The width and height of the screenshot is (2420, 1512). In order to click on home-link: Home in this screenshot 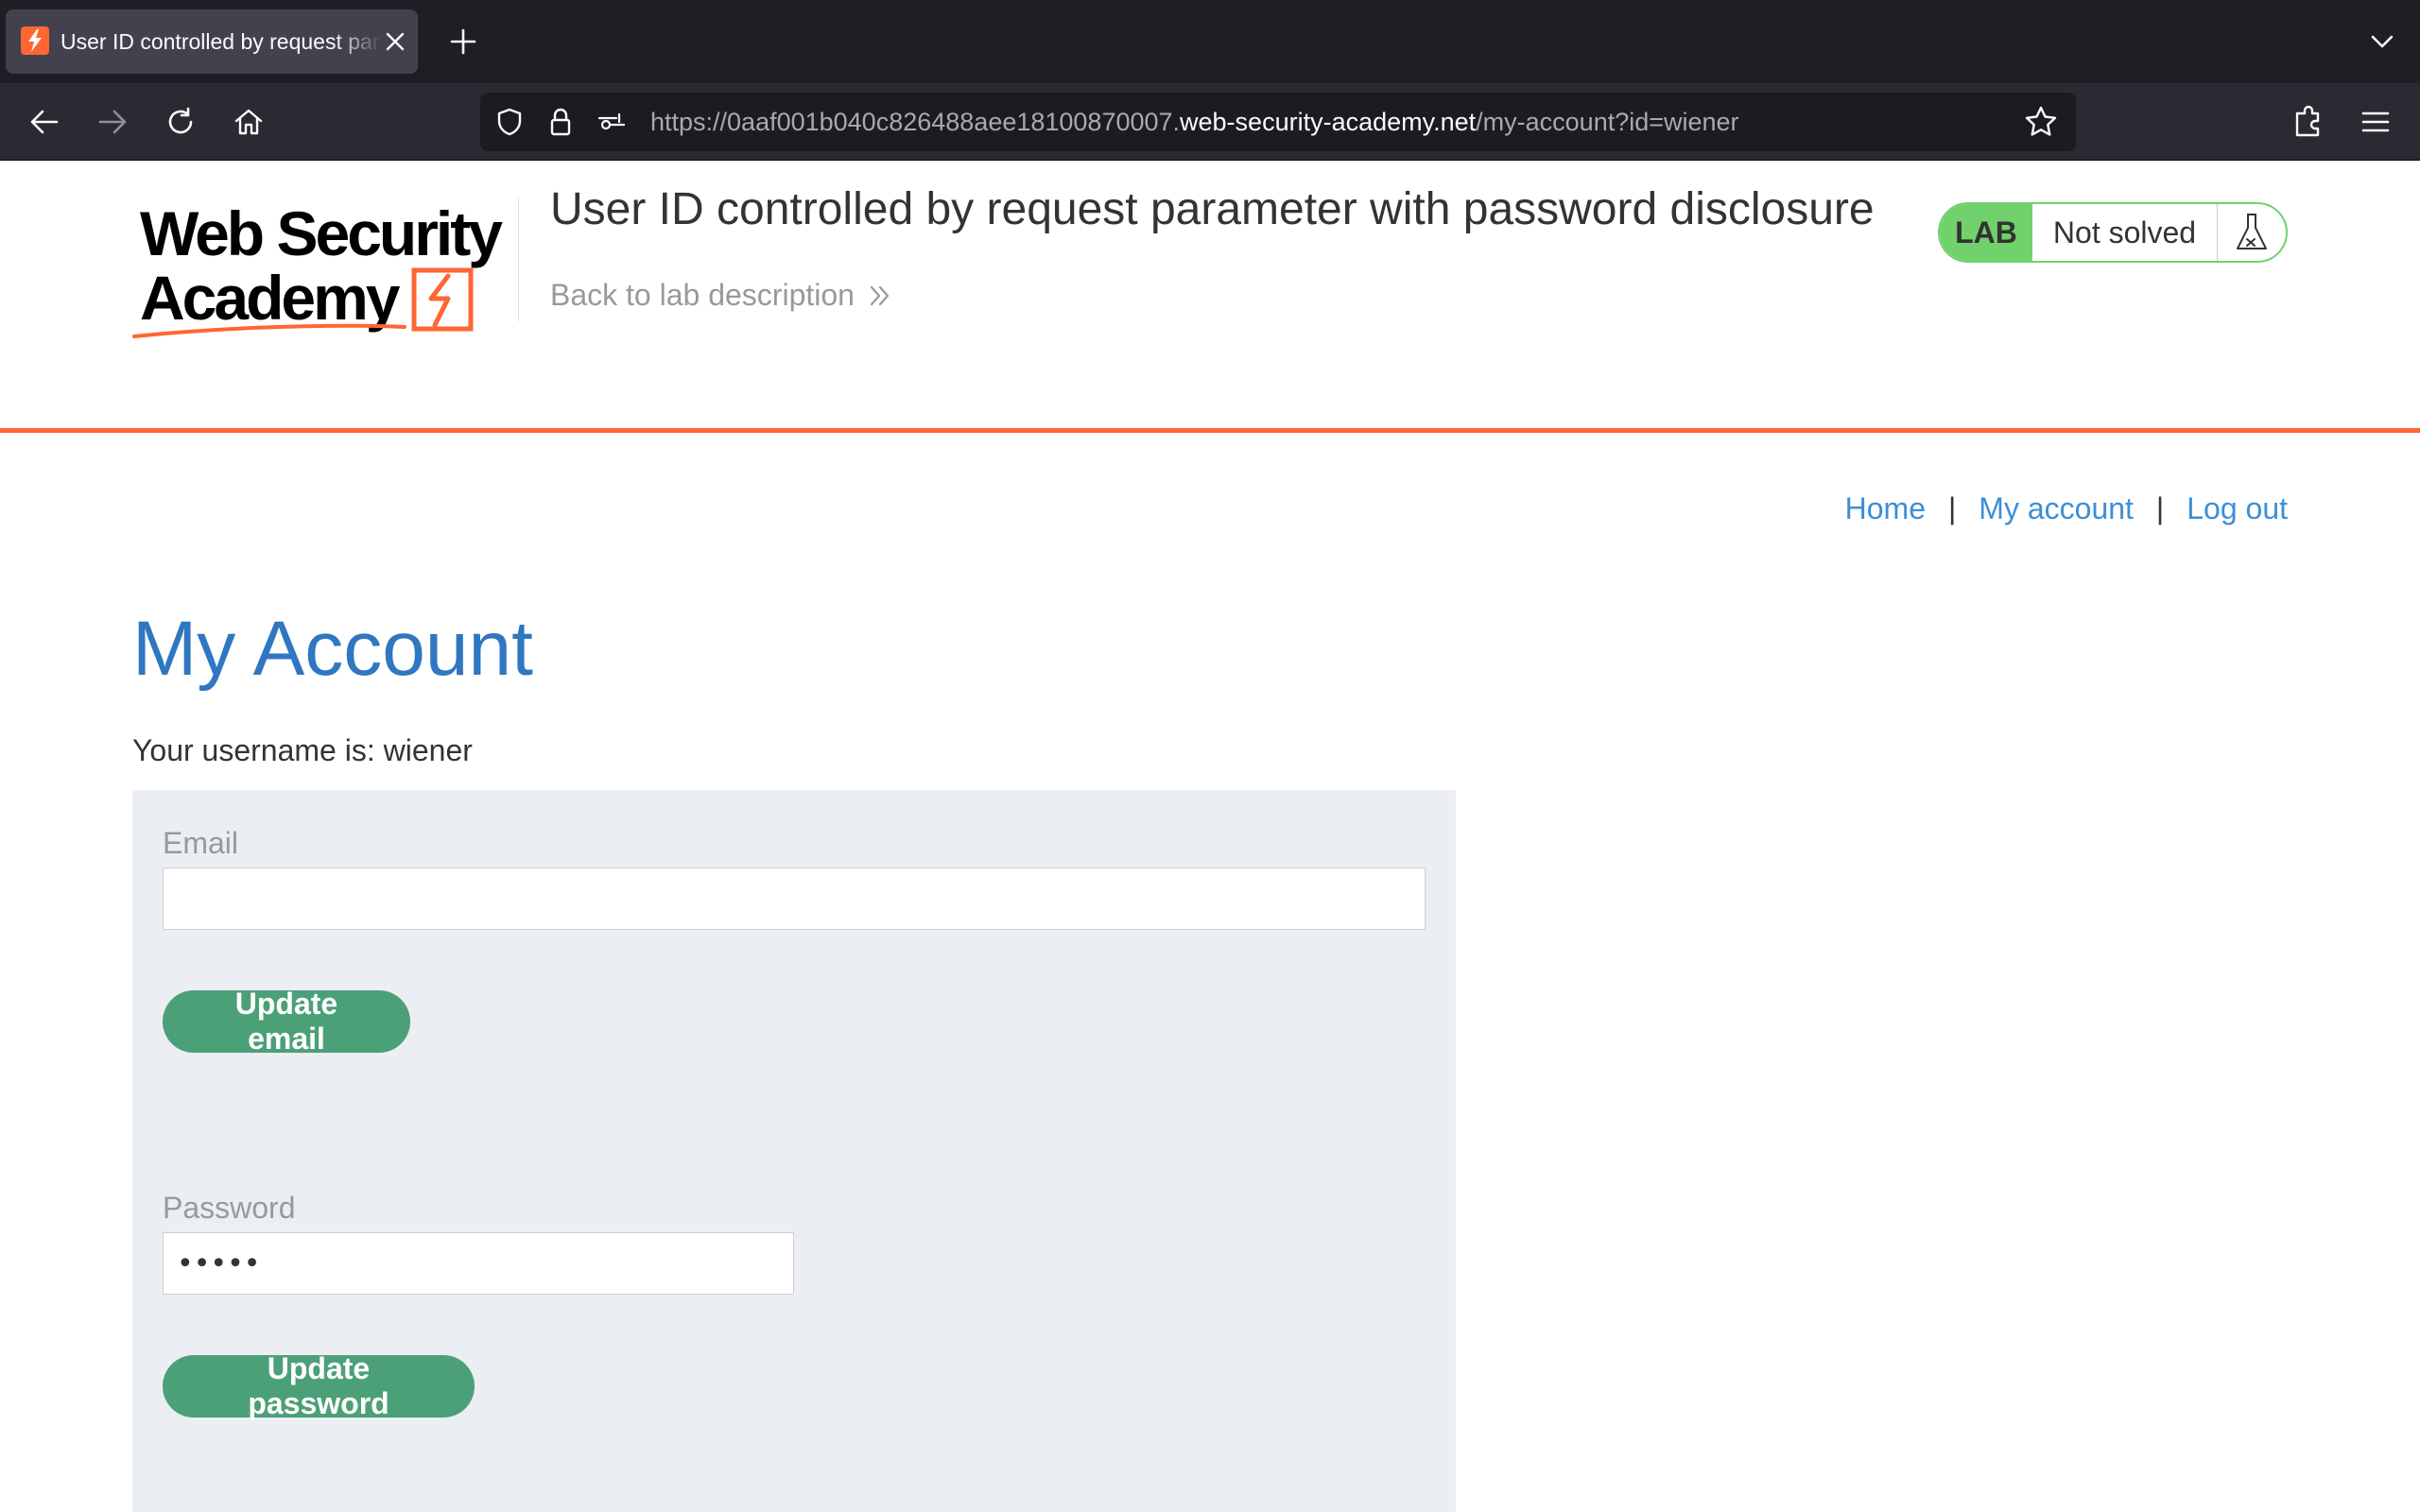, I will do `click(1886, 508)`.